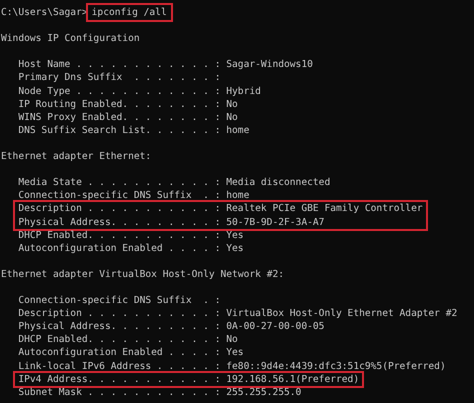 Image resolution: width=474 pixels, height=403 pixels. What do you see at coordinates (243, 91) in the screenshot?
I see `field-value: Hybrid` at bounding box center [243, 91].